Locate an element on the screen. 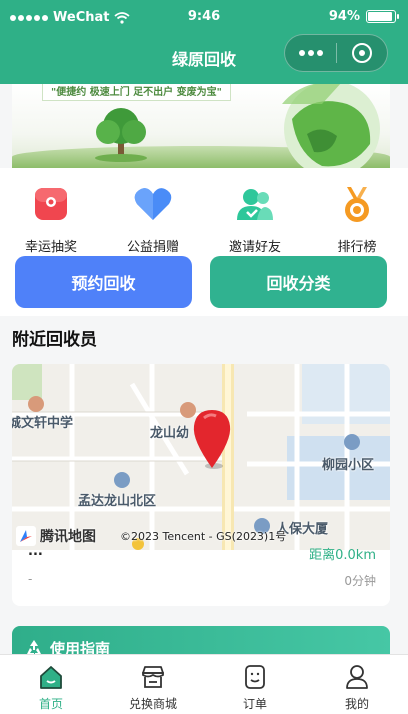  tab-label: 首页 is located at coordinates (50, 704).